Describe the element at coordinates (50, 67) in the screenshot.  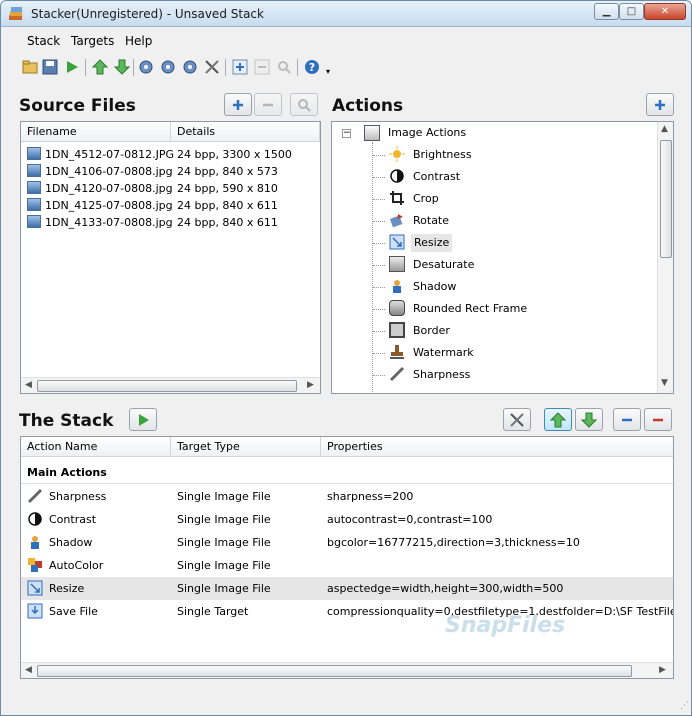
I see `save-stack-button` at that location.